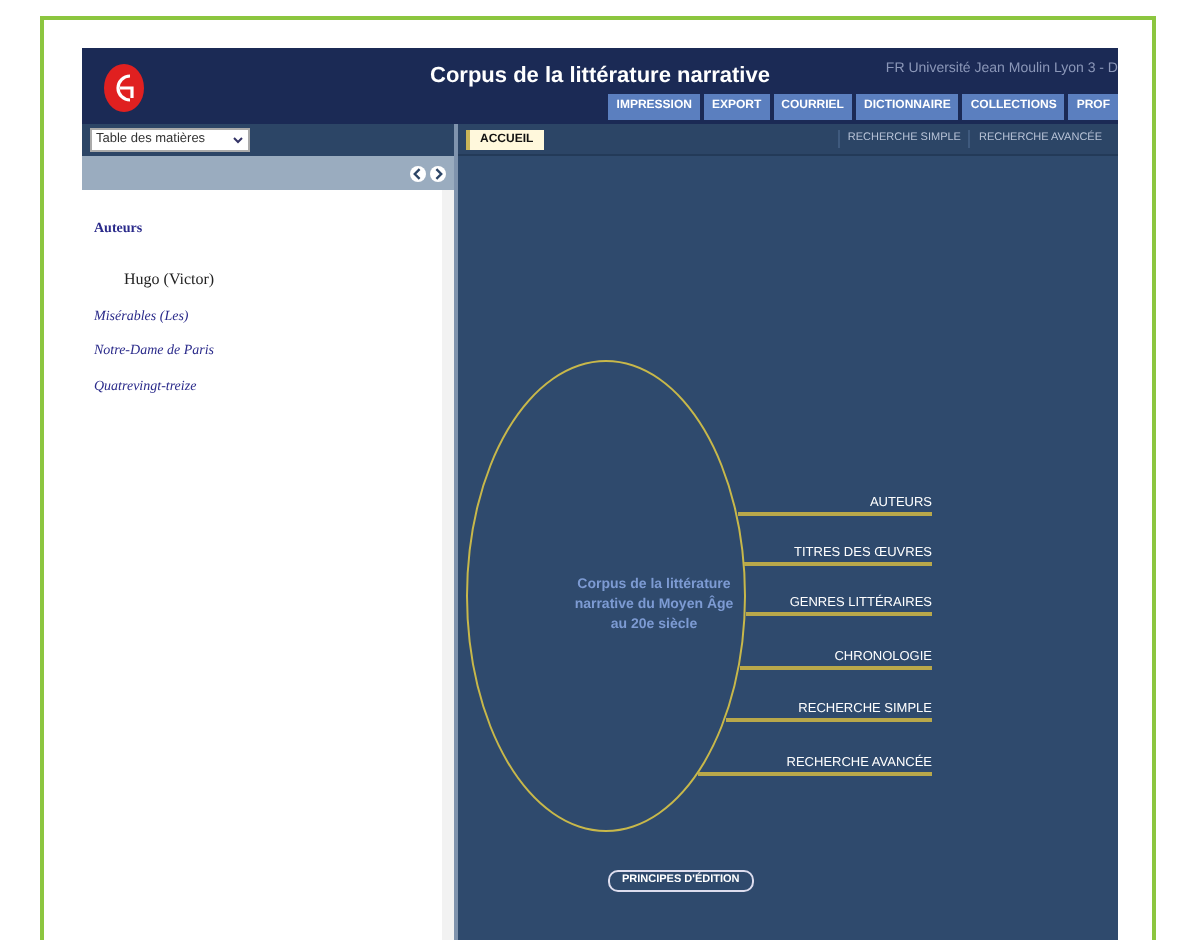 The width and height of the screenshot is (1188, 940). Describe the element at coordinates (438, 173) in the screenshot. I see `next-arrow-icon` at that location.